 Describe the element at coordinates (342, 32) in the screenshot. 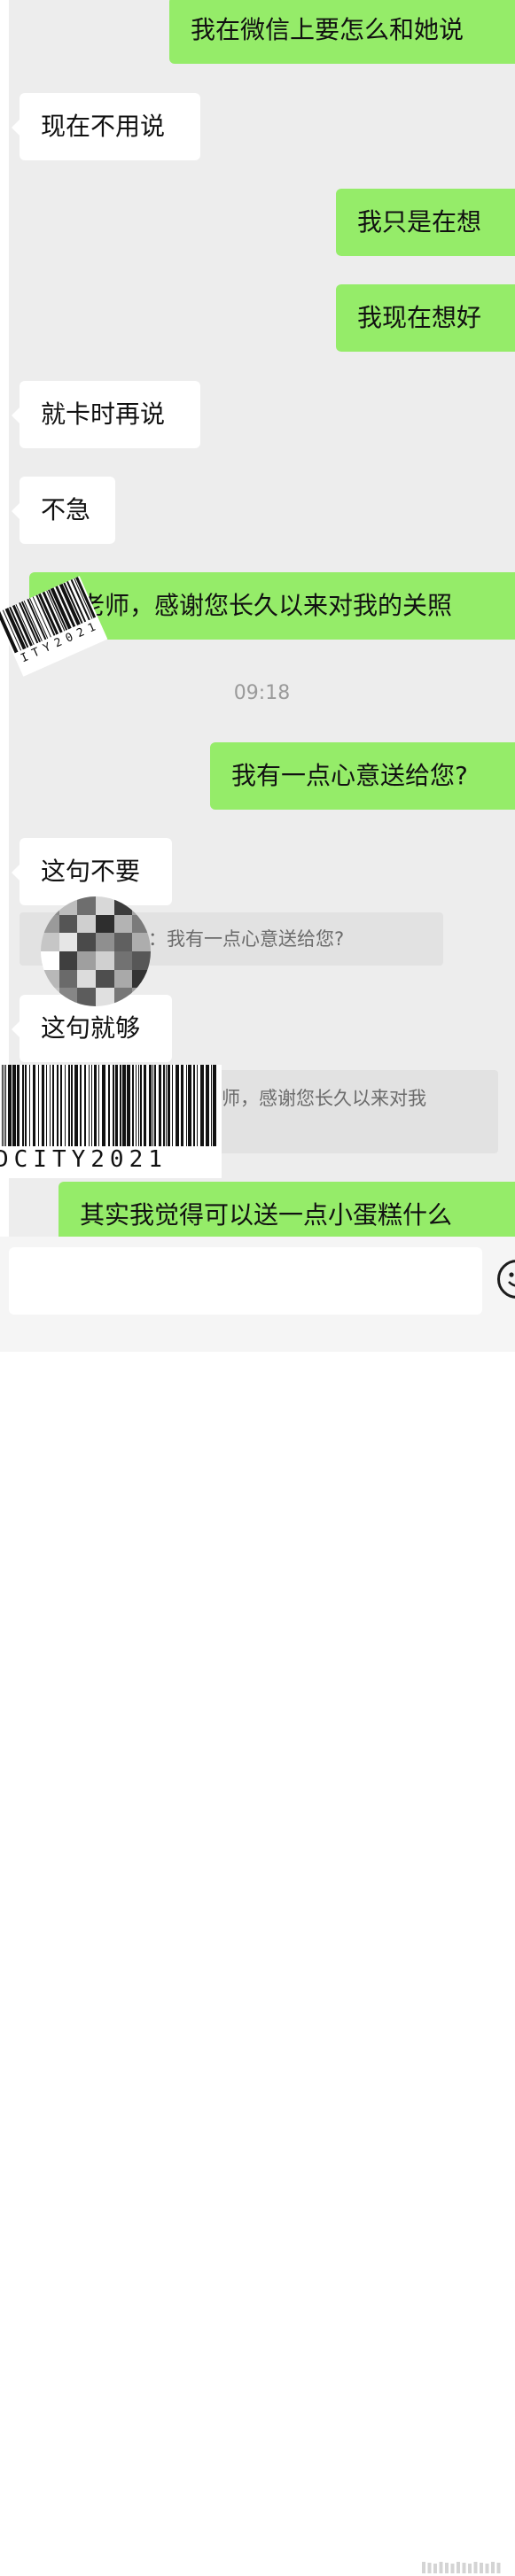

I see `message-outgoing: 我在微信上要怎么和她说` at that location.